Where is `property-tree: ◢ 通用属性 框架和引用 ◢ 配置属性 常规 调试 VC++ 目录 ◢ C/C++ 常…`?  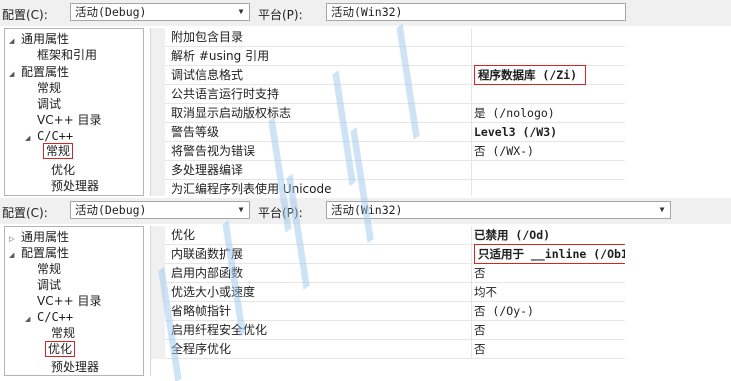
property-tree: ◢ 通用属性 框架和引用 ◢ 配置属性 常规 调试 VC++ 目录 ◢ C/C++ 常… is located at coordinates (74, 112).